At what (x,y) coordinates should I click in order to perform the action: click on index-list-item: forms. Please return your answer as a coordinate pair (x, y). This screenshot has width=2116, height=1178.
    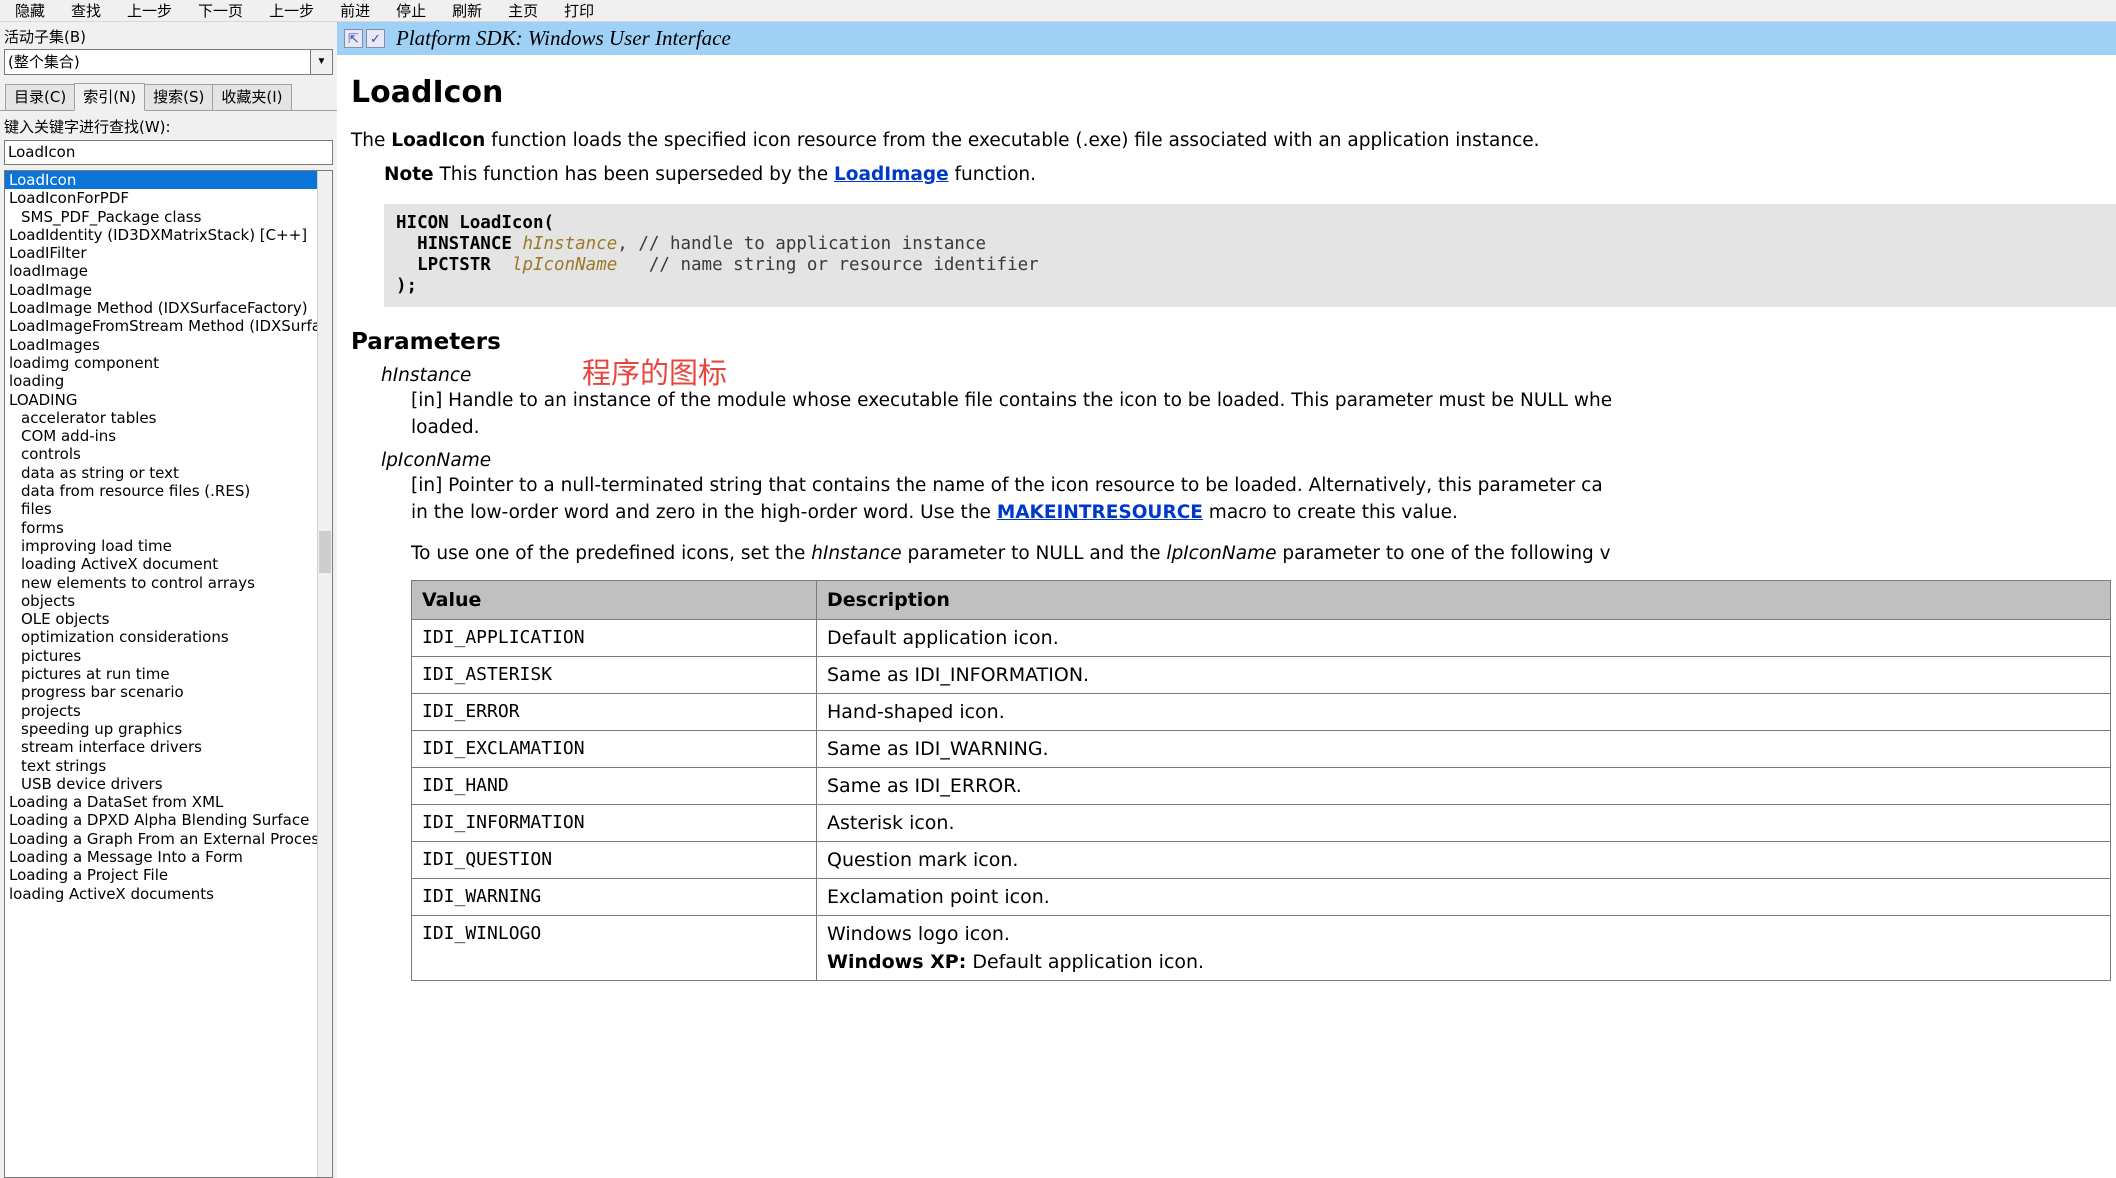
    Looking at the image, I should click on (161, 528).